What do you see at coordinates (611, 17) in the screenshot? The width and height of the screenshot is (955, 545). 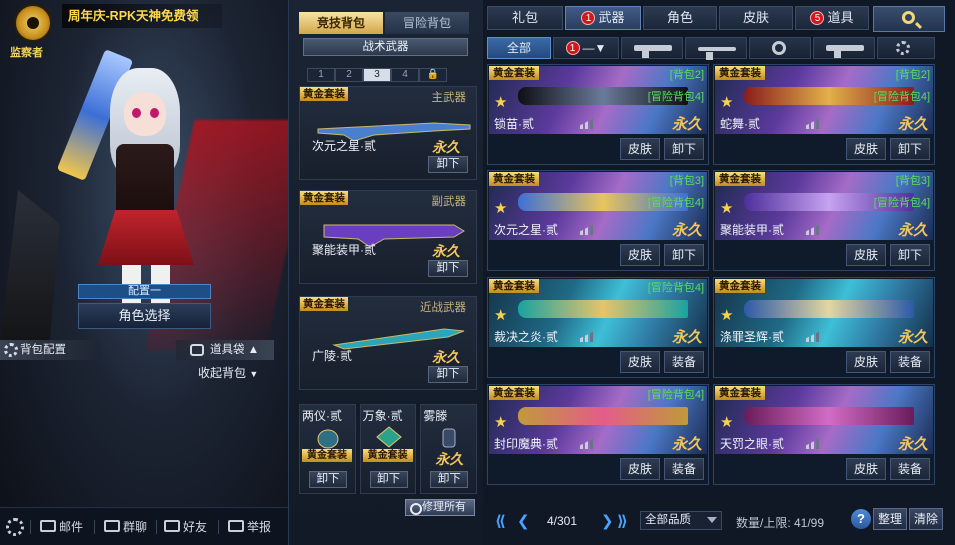 I see `tab-label: 武器` at bounding box center [611, 17].